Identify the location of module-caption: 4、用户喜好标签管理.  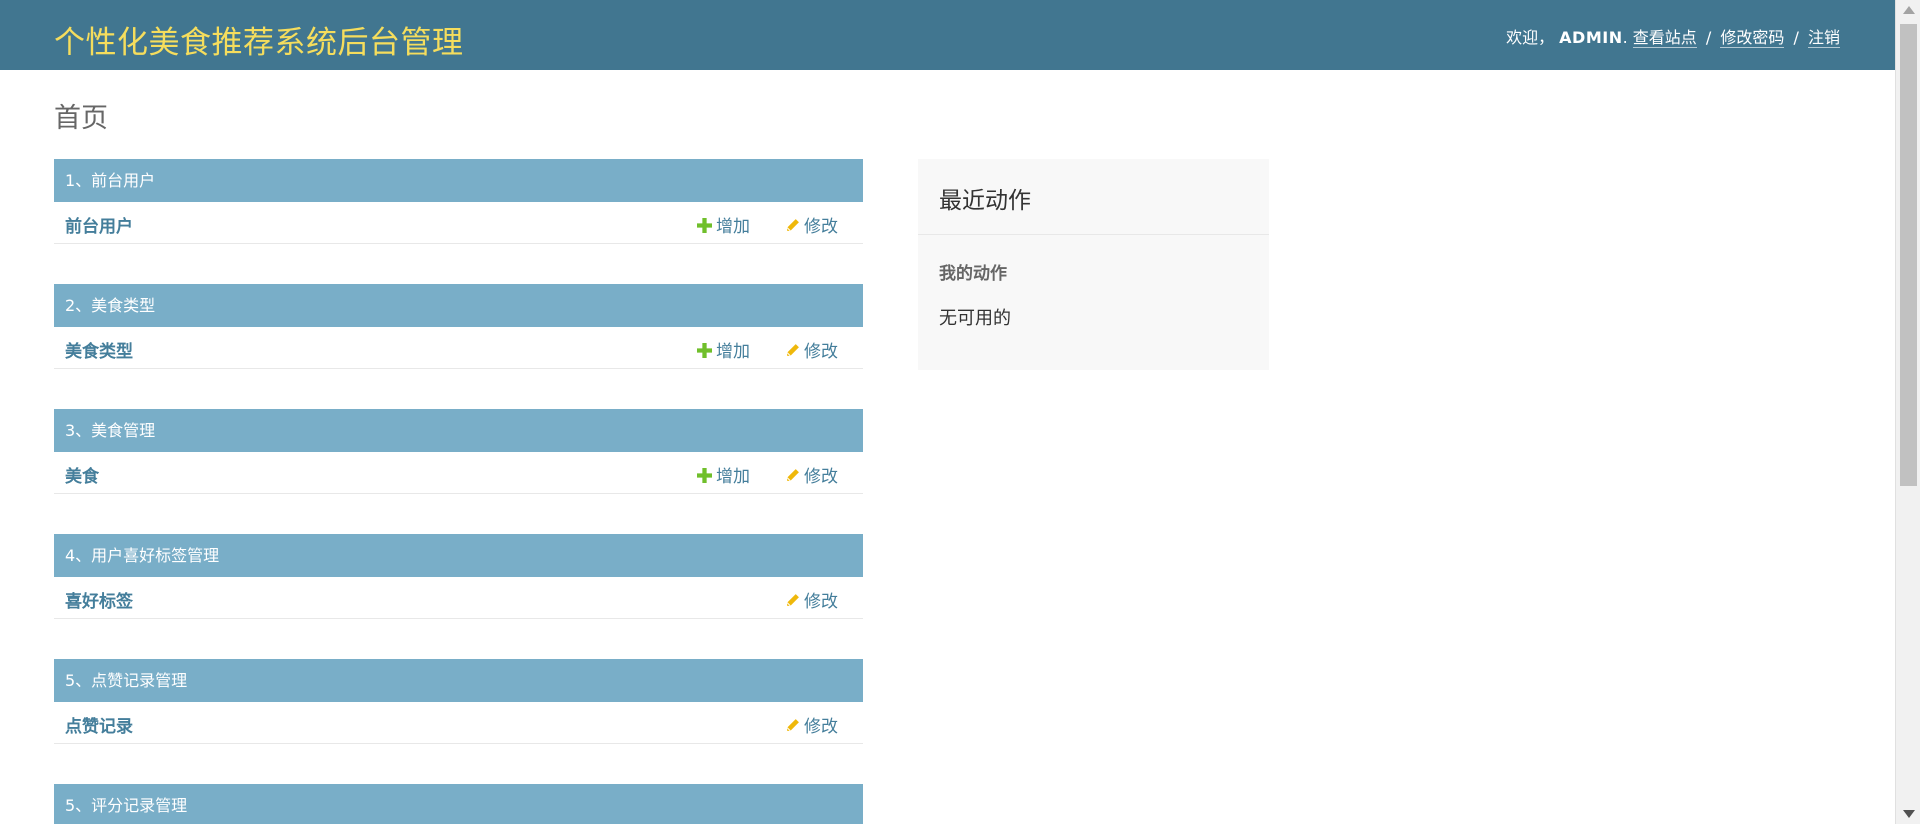
(458, 555).